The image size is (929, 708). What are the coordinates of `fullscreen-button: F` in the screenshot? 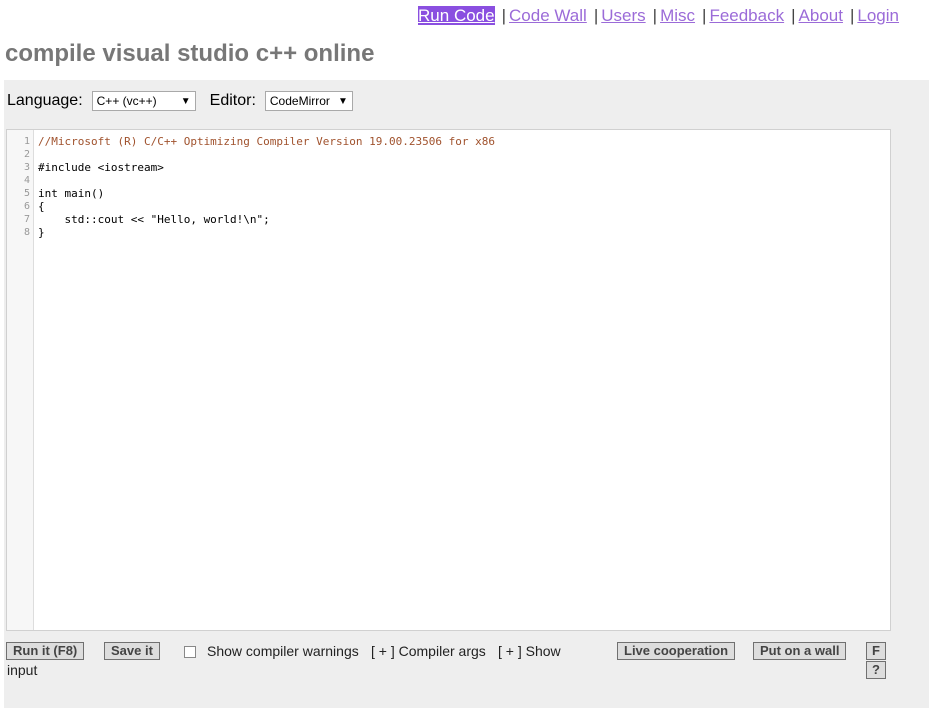 It's located at (876, 651).